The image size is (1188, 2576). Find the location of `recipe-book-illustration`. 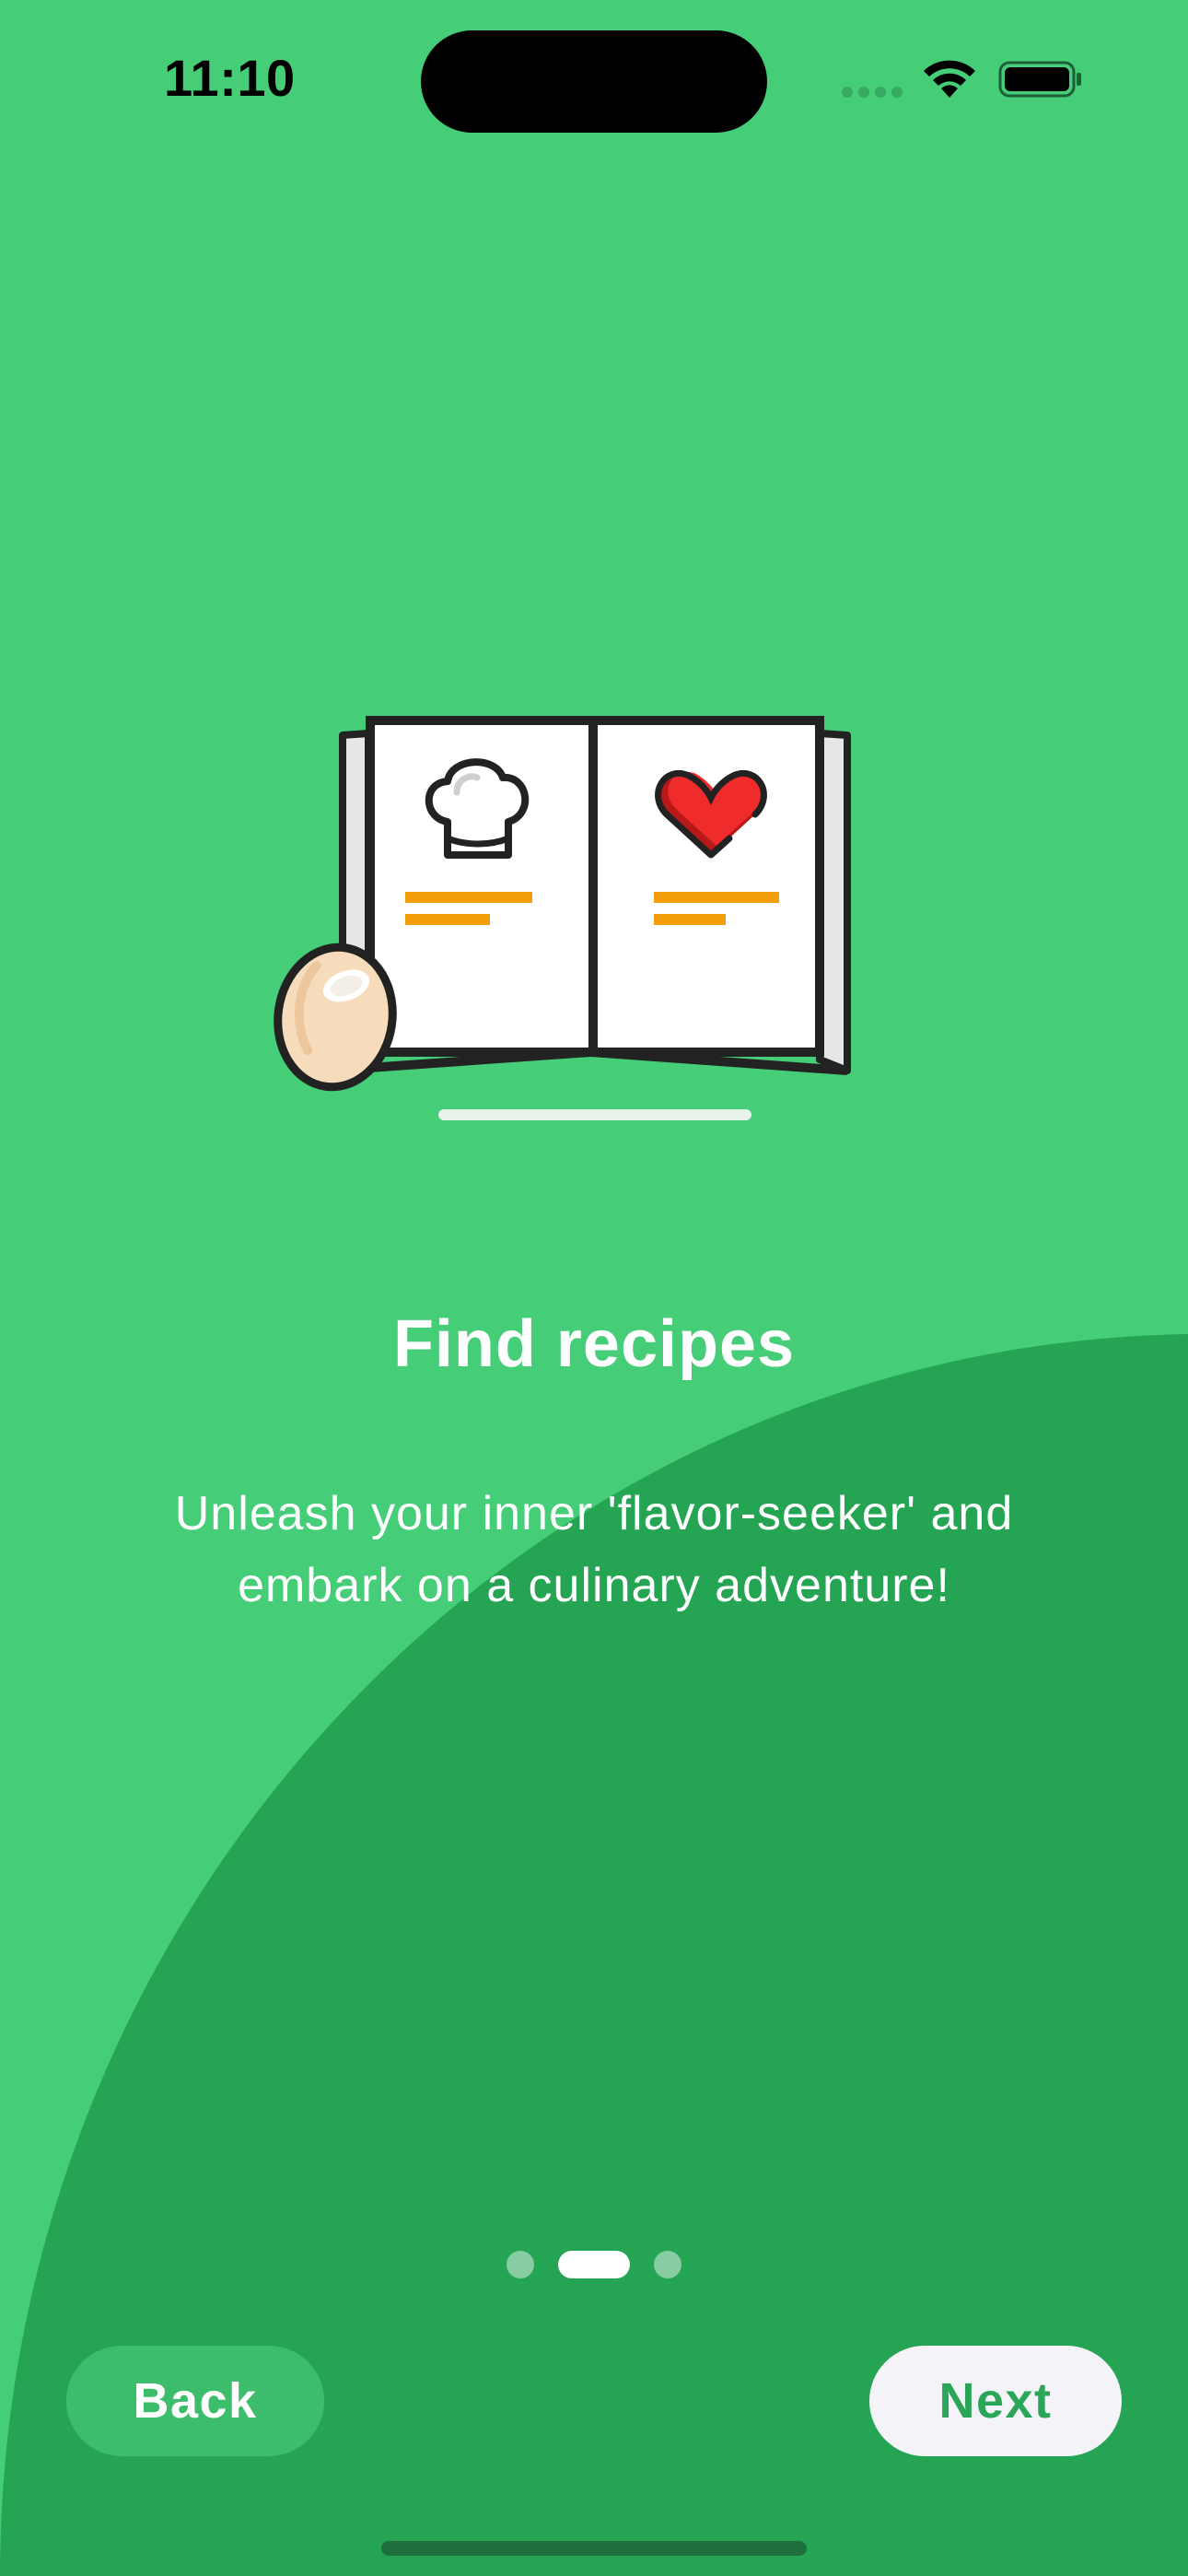

recipe-book-illustration is located at coordinates (562, 918).